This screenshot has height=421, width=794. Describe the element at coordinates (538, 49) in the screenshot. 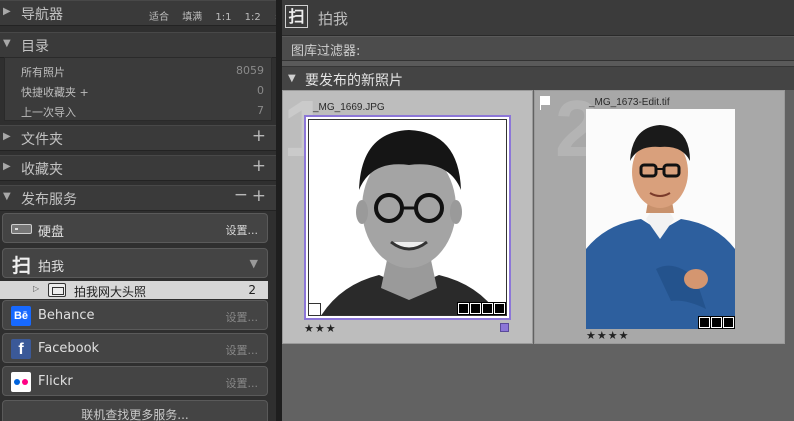

I see `library-filter-bar: 图库过滤器:` at that location.